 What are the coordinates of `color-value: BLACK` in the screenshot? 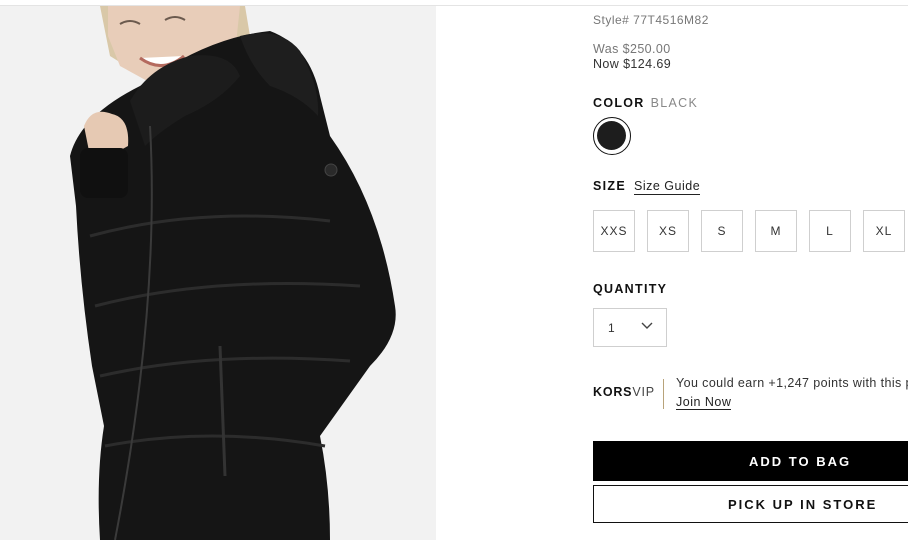 It's located at (674, 103).